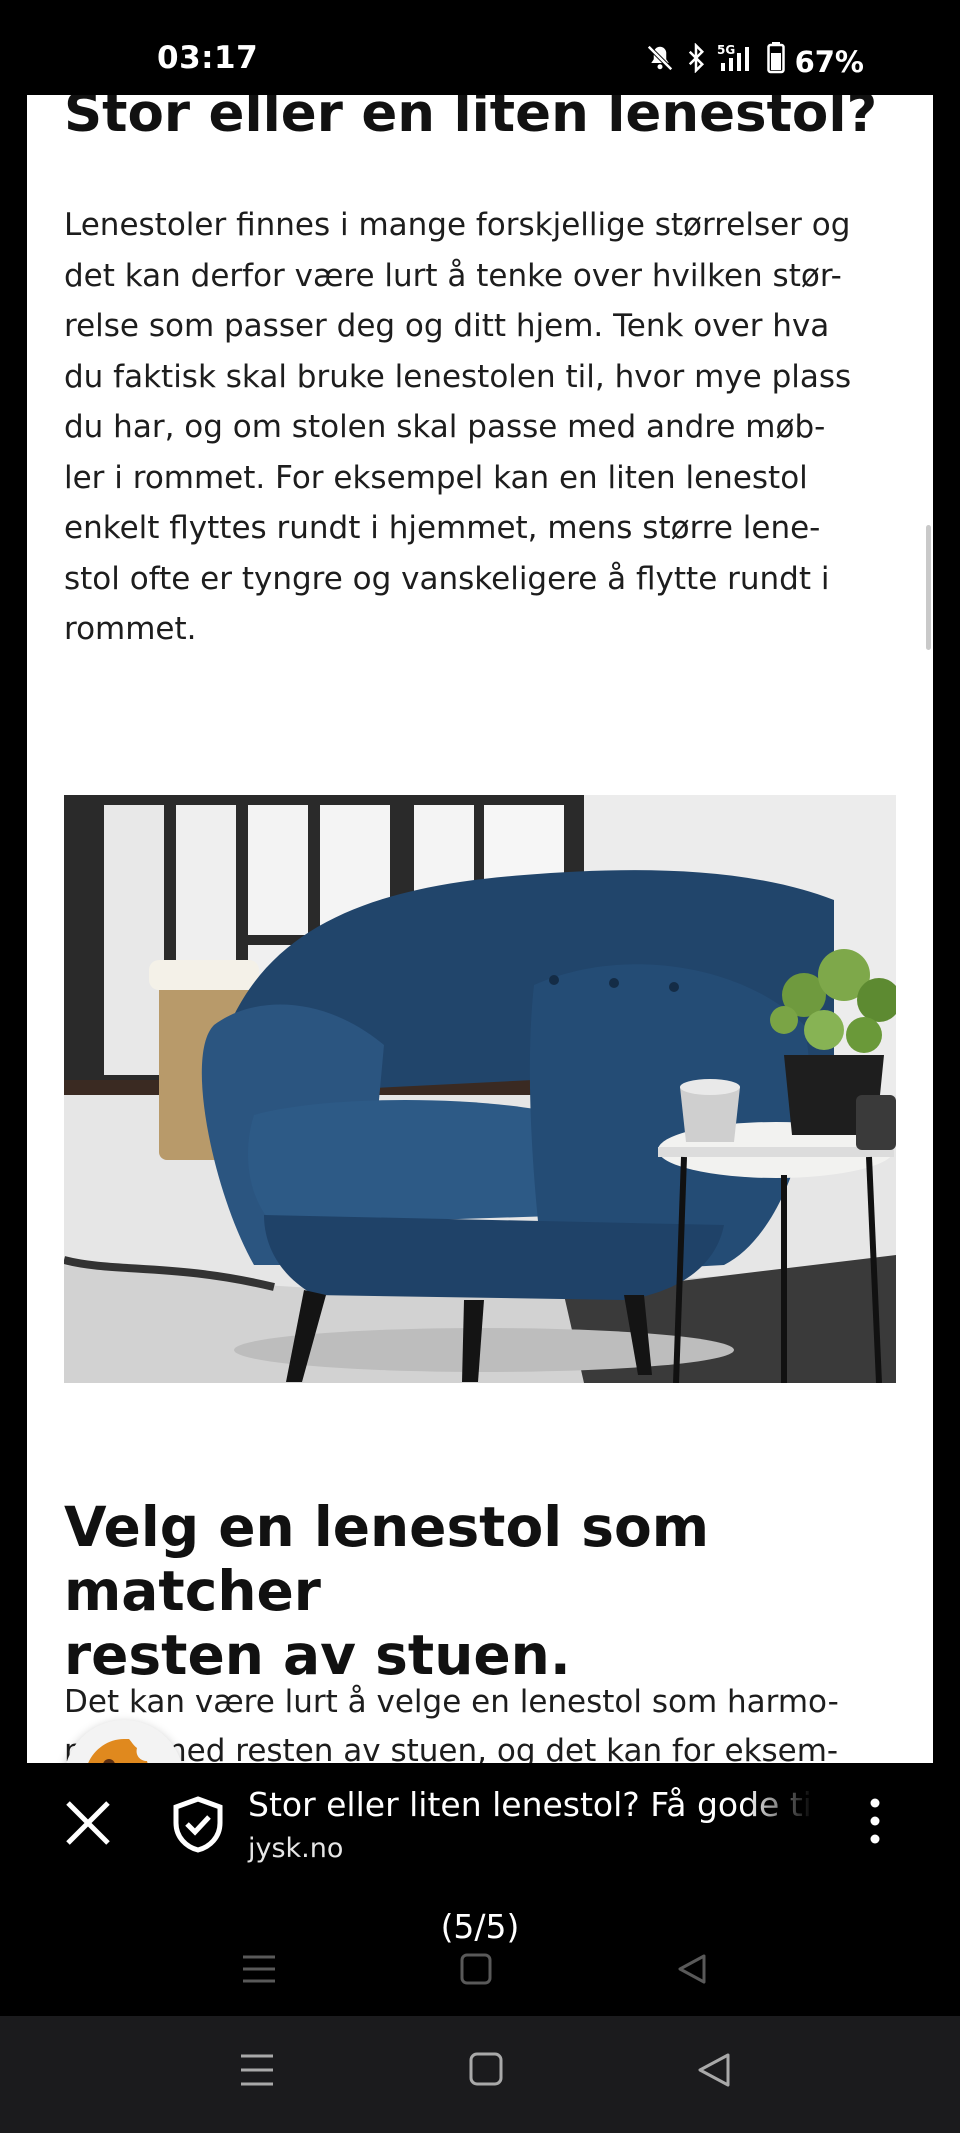 The image size is (960, 2133). What do you see at coordinates (296, 1848) in the screenshot?
I see `tab-domain: jysk.no` at bounding box center [296, 1848].